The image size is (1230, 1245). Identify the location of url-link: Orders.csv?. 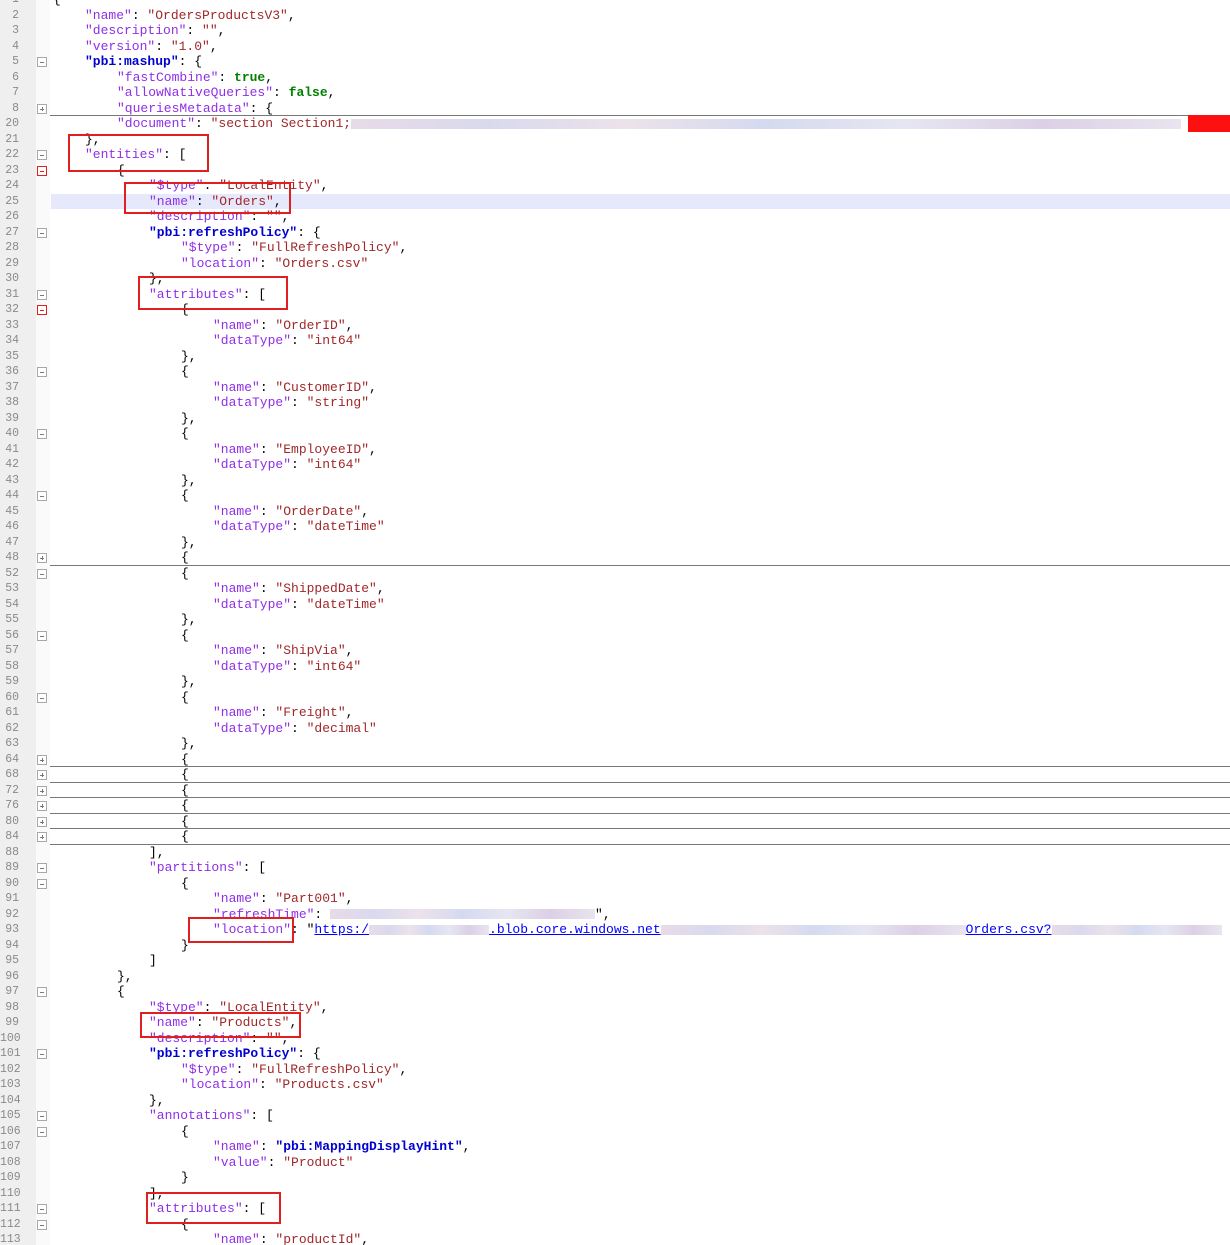
(1009, 929).